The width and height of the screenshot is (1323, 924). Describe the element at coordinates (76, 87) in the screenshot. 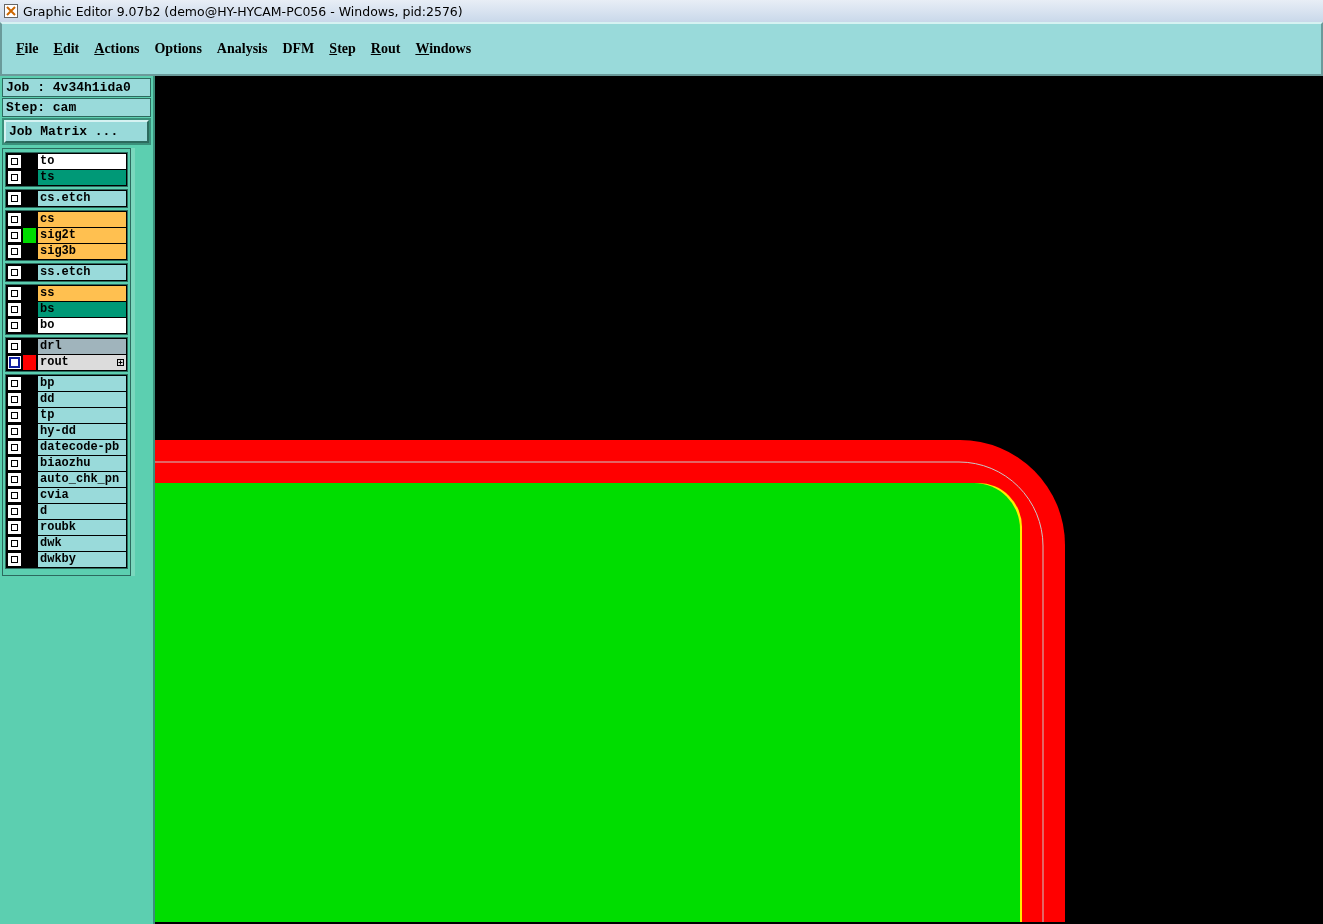

I see `job-label: Job : 4v34h1ida0` at that location.